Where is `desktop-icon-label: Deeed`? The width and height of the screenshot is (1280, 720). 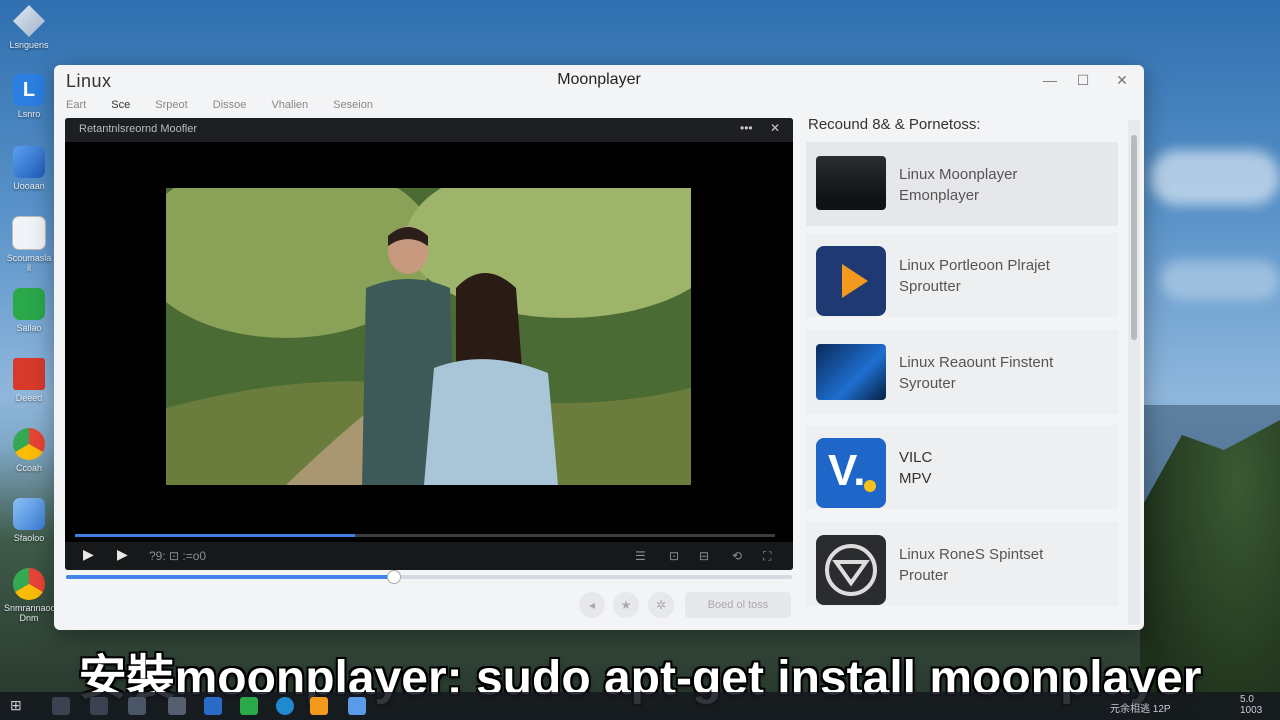 desktop-icon-label: Deeed is located at coordinates (29, 398).